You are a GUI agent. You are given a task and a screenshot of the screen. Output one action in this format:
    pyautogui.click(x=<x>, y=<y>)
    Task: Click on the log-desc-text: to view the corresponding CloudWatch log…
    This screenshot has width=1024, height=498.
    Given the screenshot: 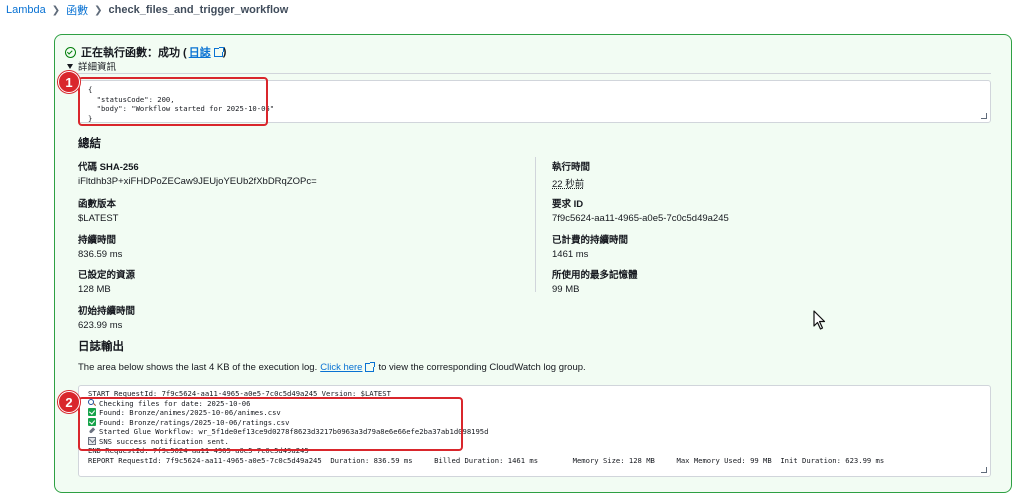 What is the action you would take?
    pyautogui.click(x=482, y=367)
    